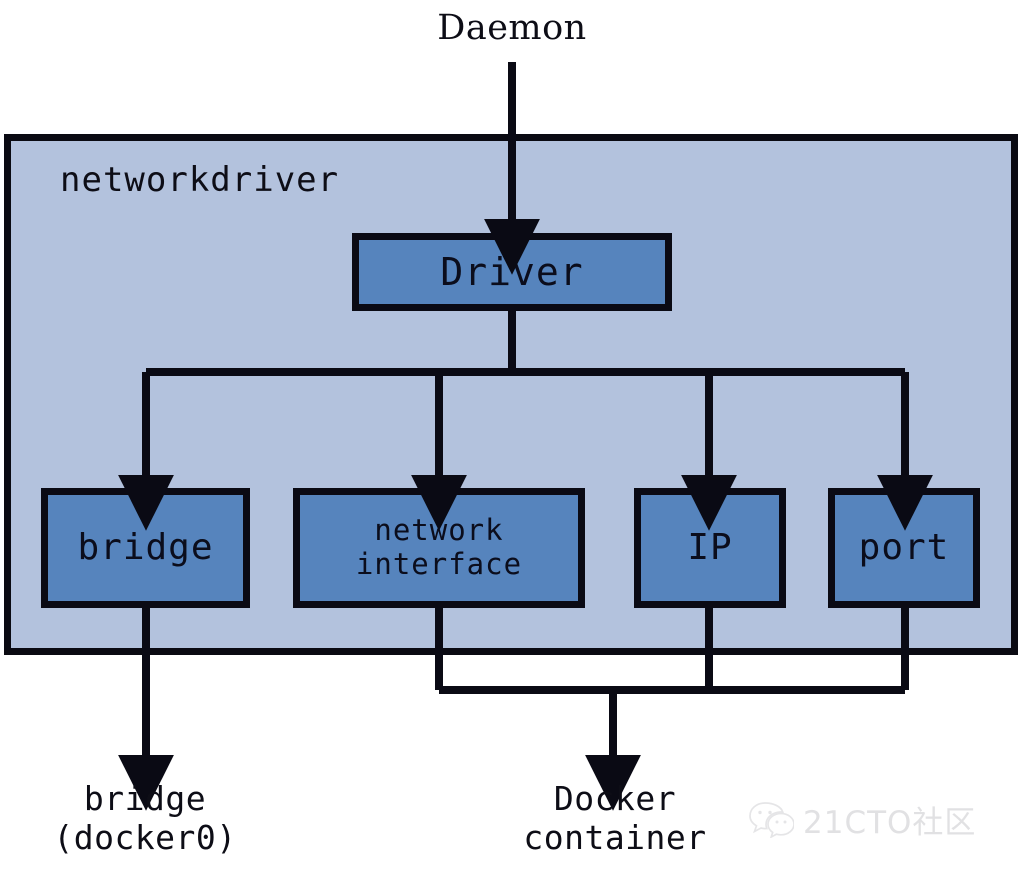 This screenshot has width=1024, height=869. What do you see at coordinates (145, 837) in the screenshot?
I see `bridge-output-line-2: (docker0)` at bounding box center [145, 837].